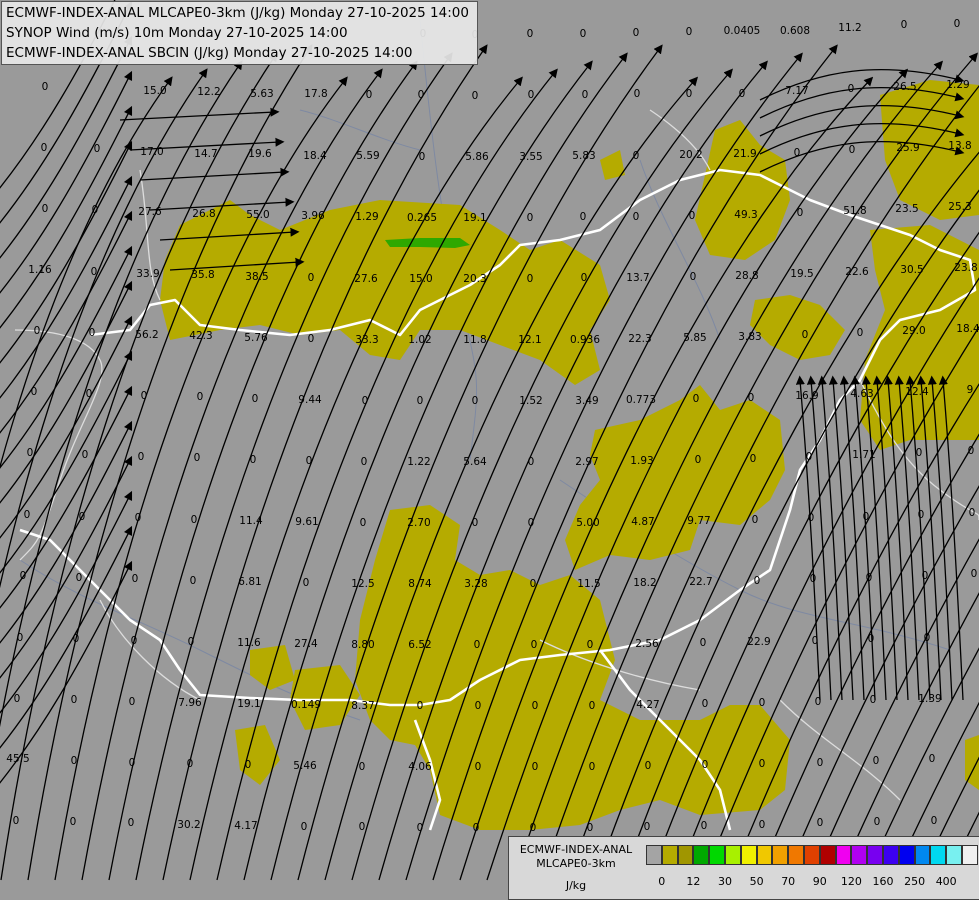 Image resolution: width=979 pixels, height=900 pixels. I want to click on value-label: 0.265, so click(422, 218).